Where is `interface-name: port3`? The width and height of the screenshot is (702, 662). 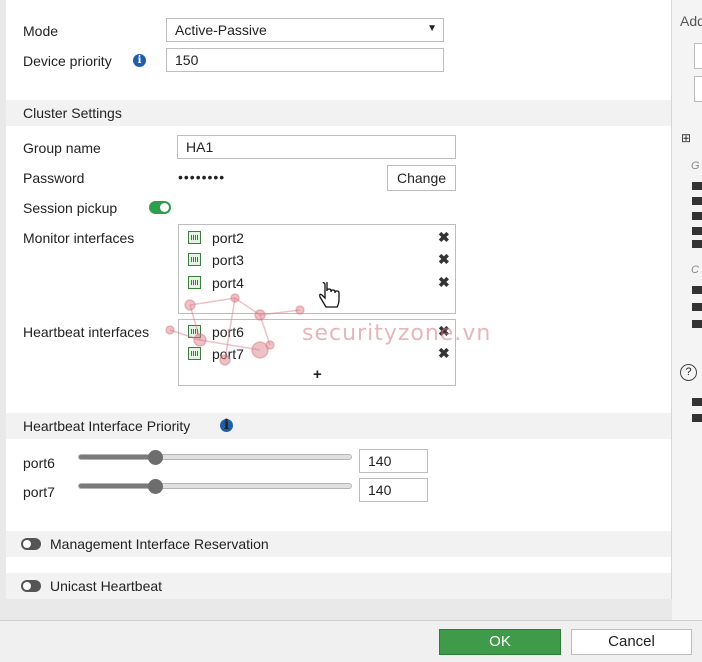
interface-name: port3 is located at coordinates (228, 260).